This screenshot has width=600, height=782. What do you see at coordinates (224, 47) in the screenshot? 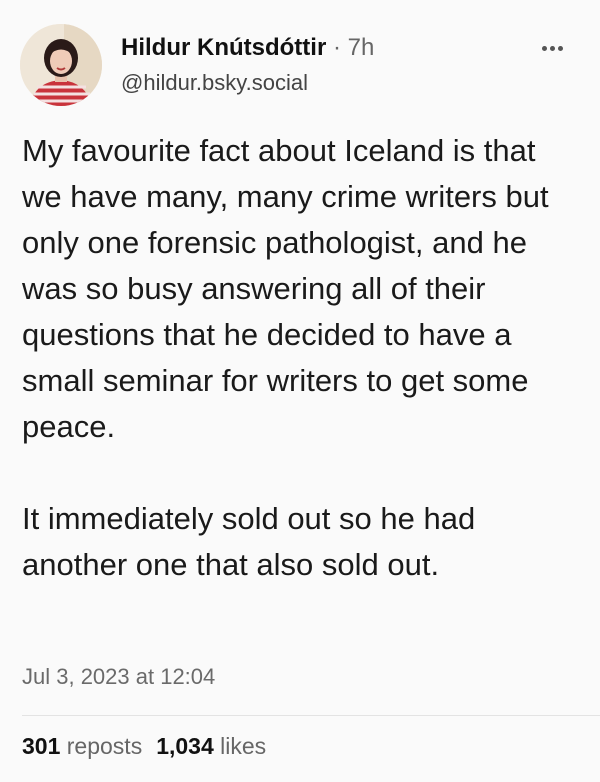
I see `author-name-text: Hildur Knútsdóttir` at bounding box center [224, 47].